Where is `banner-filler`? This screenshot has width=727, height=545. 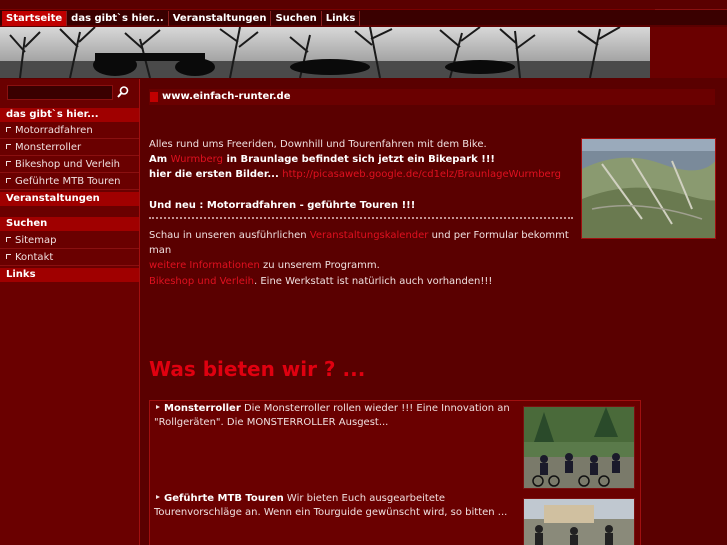 banner-filler is located at coordinates (688, 52).